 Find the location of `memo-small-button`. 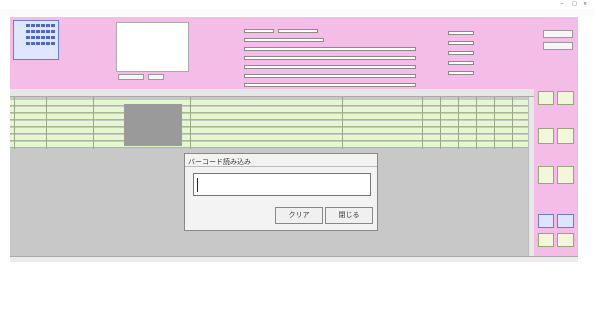

memo-small-button is located at coordinates (156, 77).